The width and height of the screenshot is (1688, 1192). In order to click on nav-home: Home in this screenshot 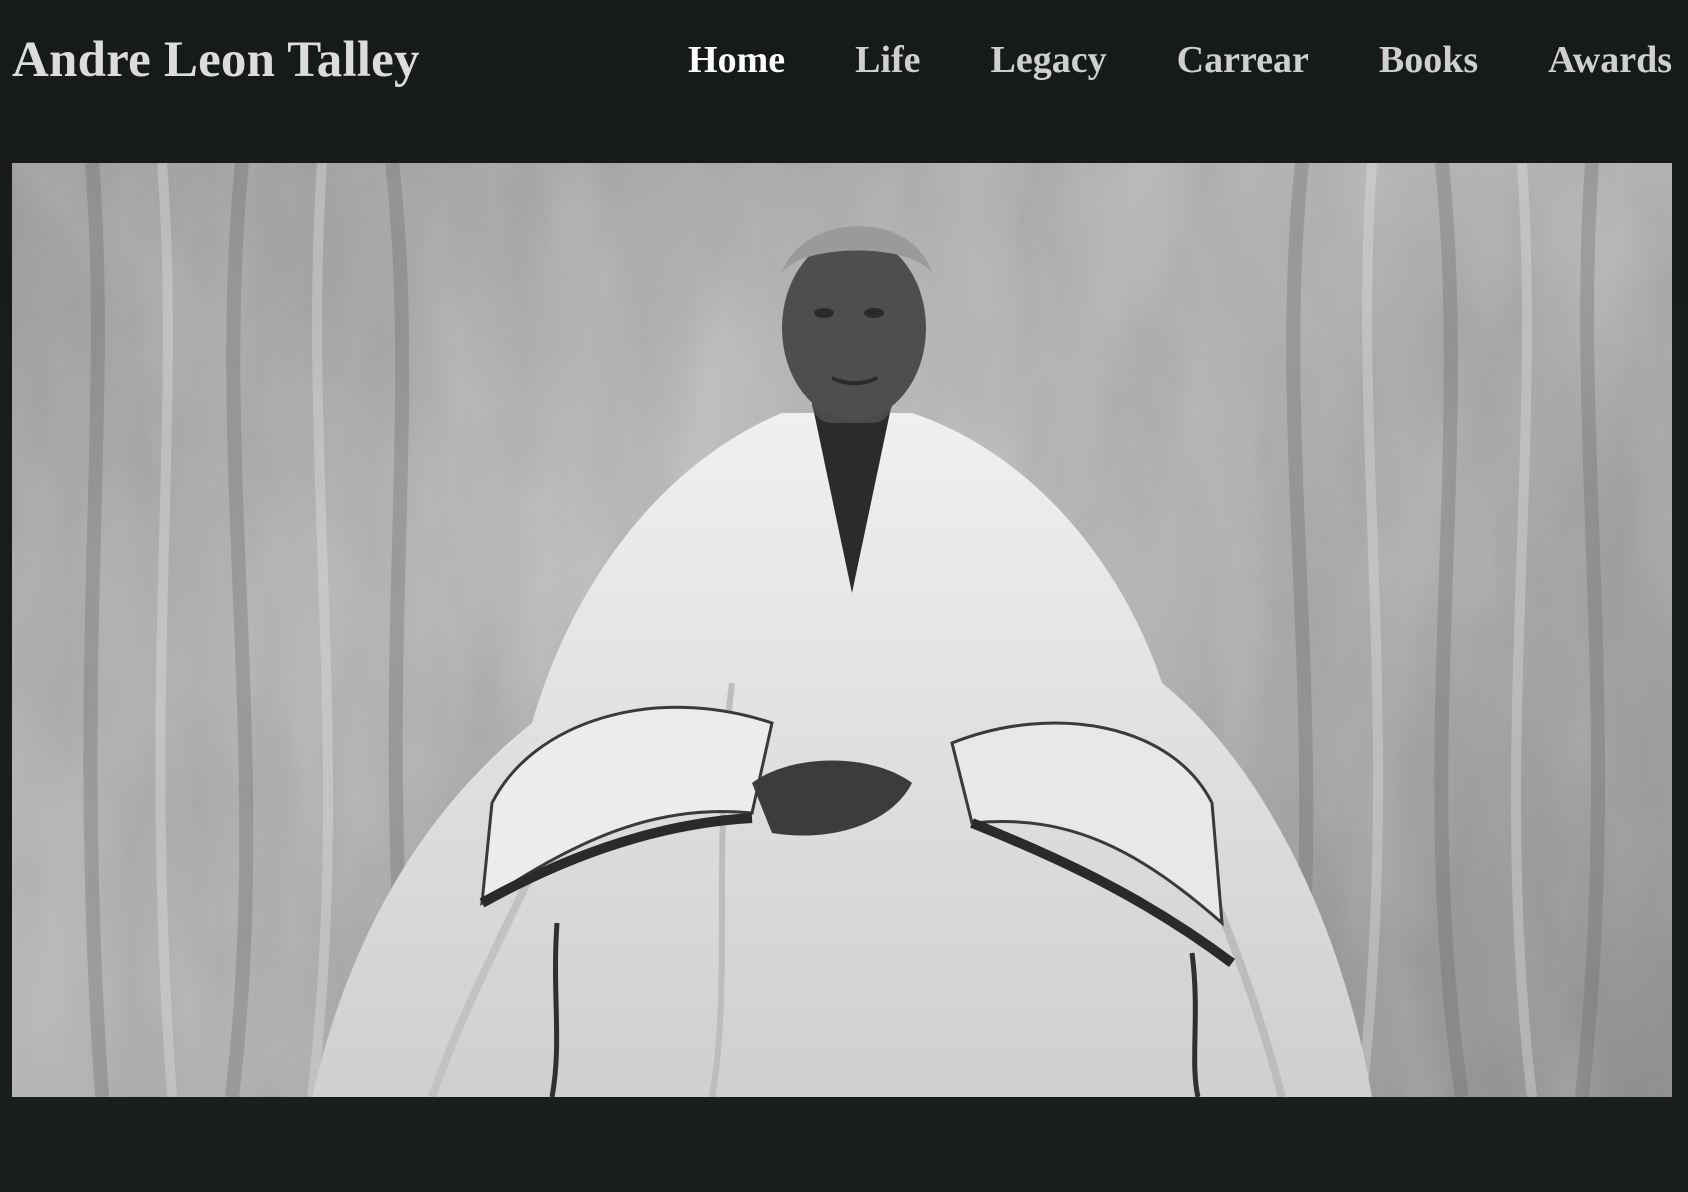, I will do `click(736, 60)`.